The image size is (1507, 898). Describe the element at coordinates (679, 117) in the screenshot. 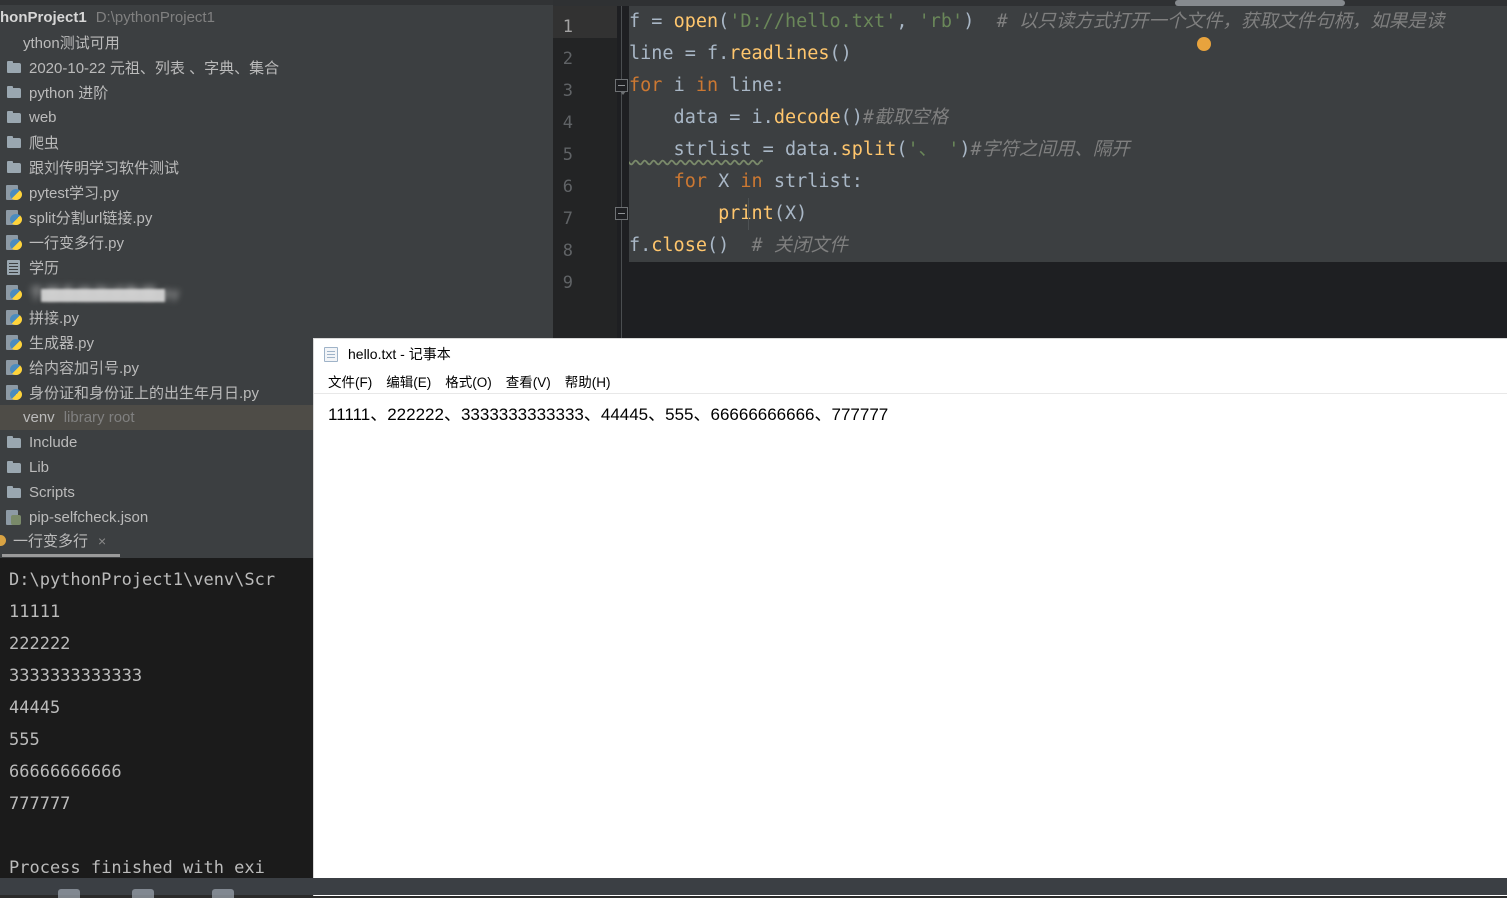

I see `code-token: data` at that location.